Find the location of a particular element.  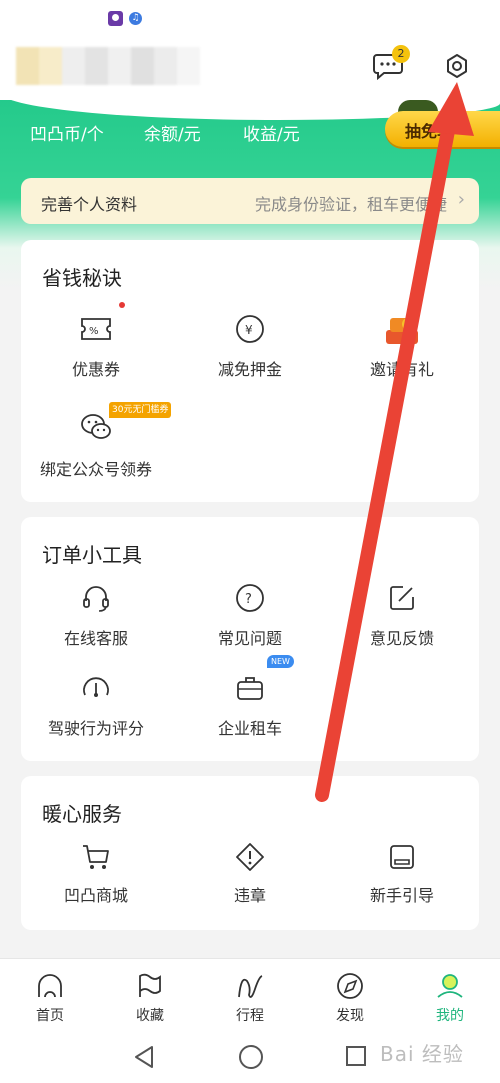

message-count-badge: 2 is located at coordinates (401, 54).